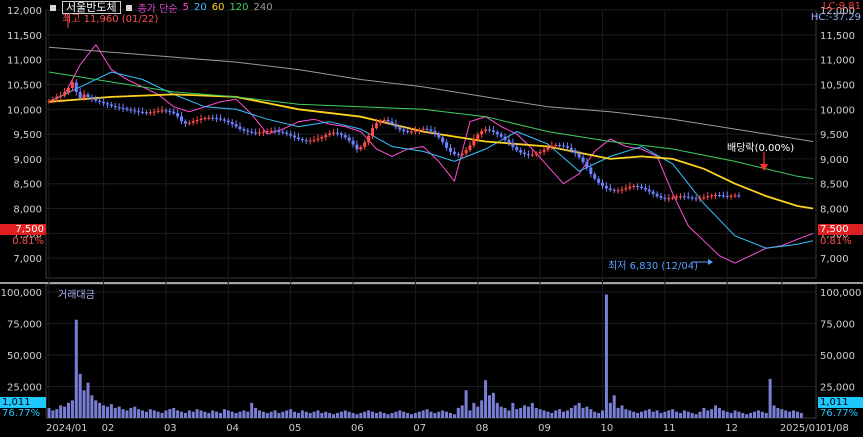 Image resolution: width=863 pixels, height=437 pixels. I want to click on volume-tick-right: 50,000, so click(837, 356).